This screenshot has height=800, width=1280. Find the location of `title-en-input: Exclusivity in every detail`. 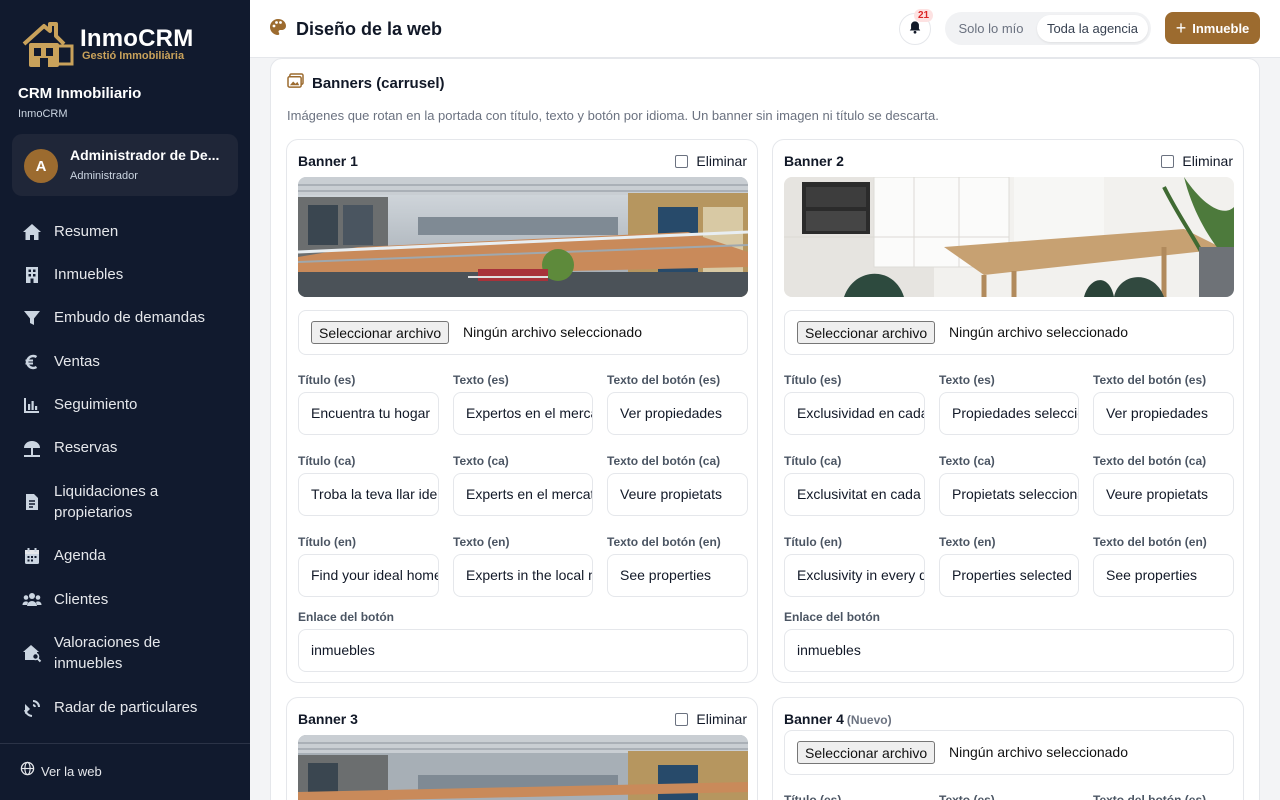

title-en-input: Exclusivity in every detail is located at coordinates (854, 575).